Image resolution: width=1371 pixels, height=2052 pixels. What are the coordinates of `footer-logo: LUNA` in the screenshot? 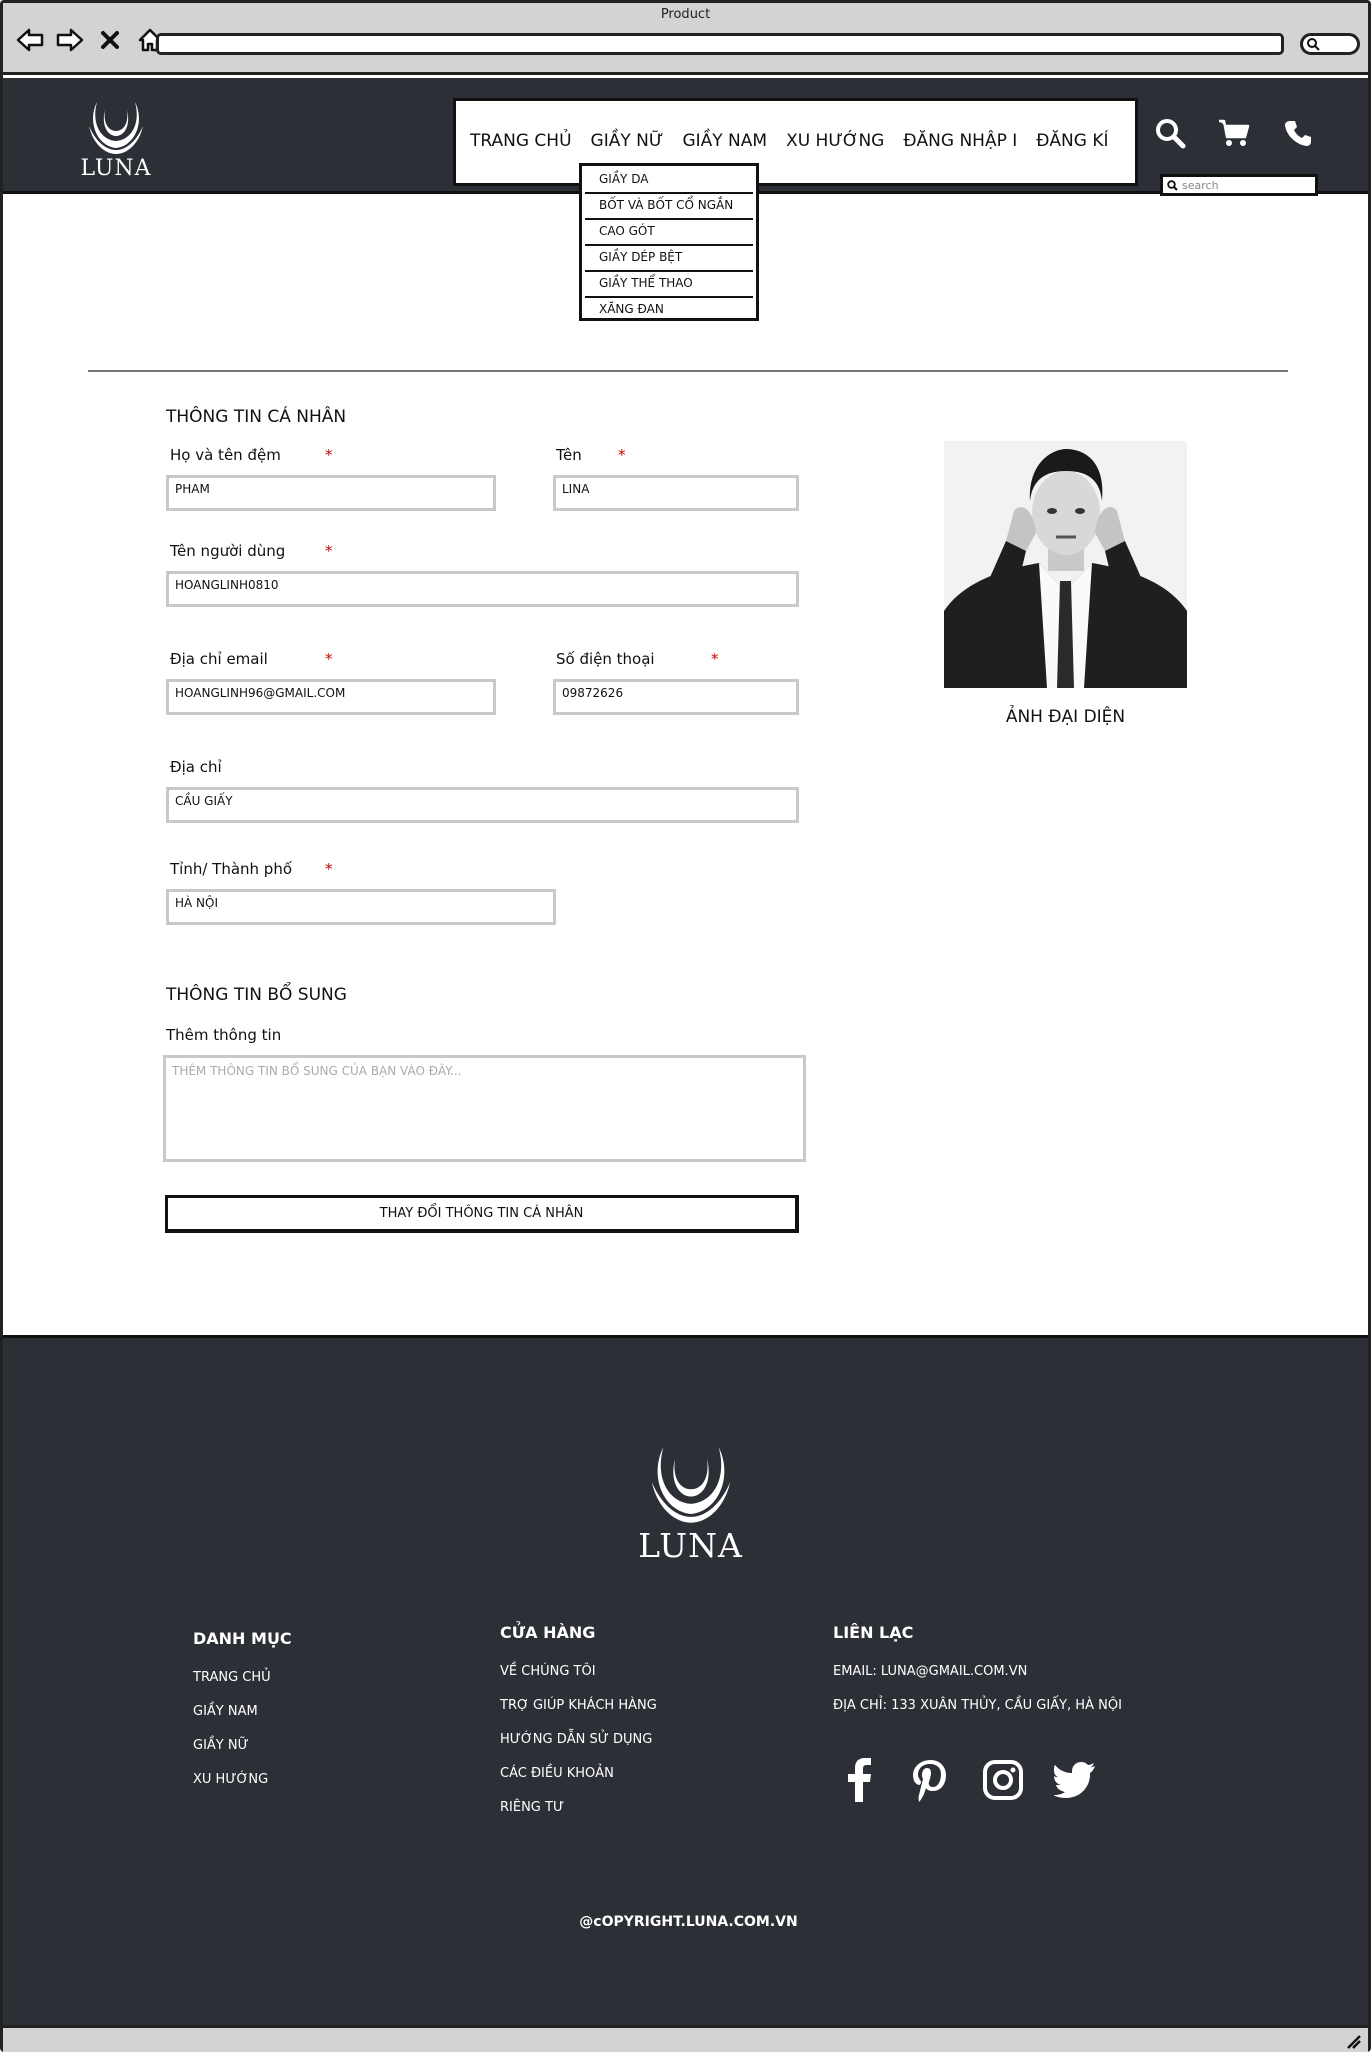 It's located at (690, 1501).